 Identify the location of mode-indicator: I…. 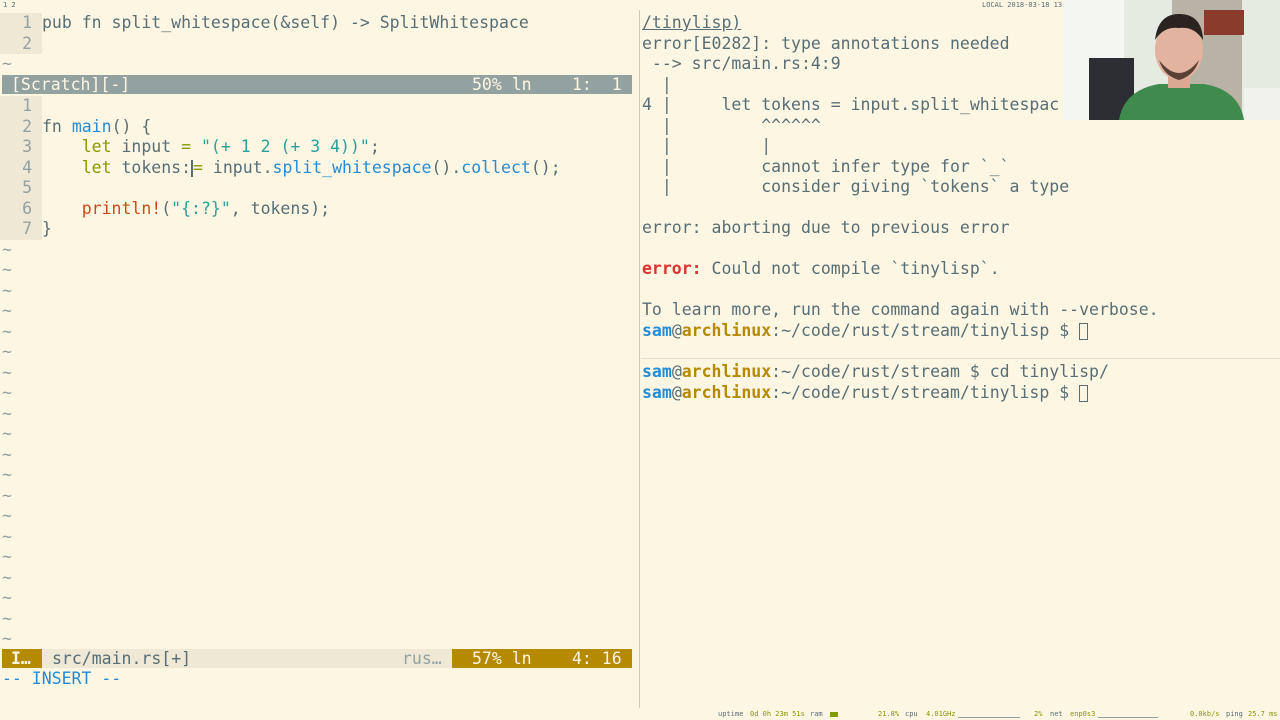
(22, 658).